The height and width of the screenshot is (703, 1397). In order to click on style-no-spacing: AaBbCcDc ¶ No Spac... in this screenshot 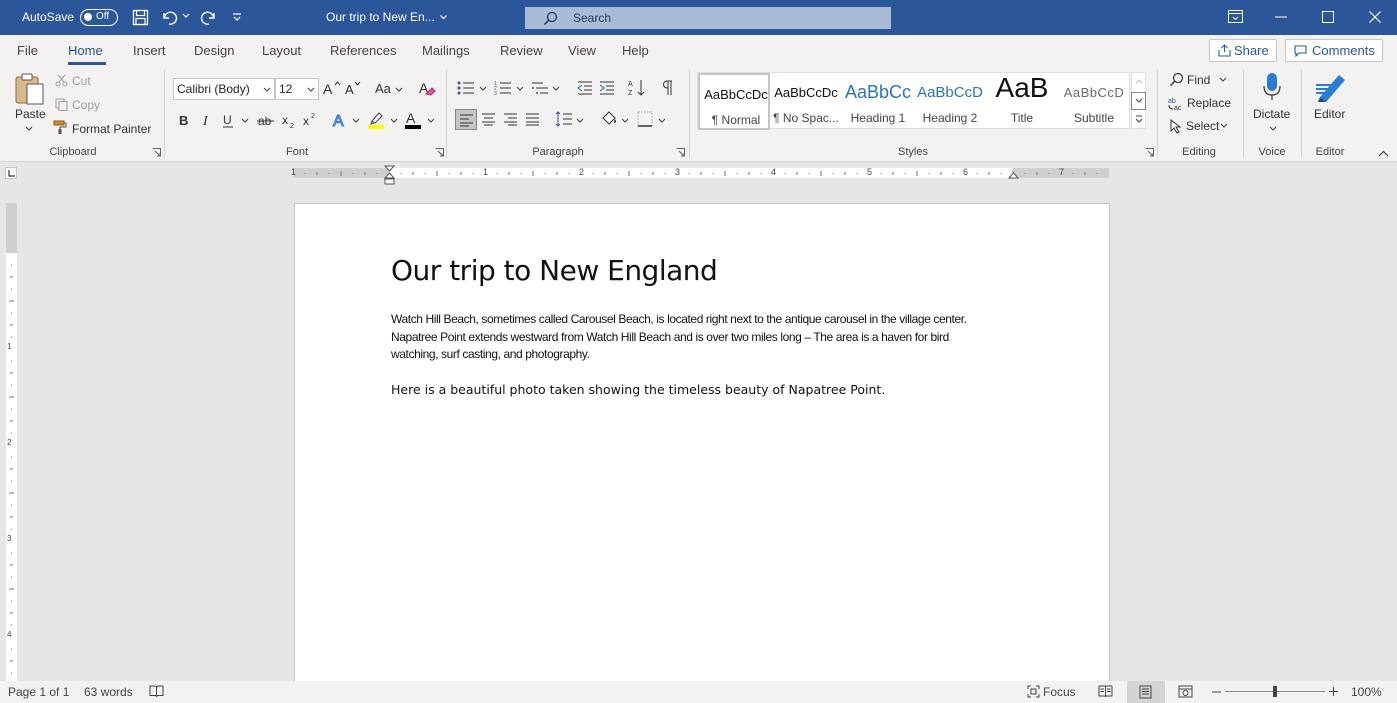, I will do `click(806, 101)`.